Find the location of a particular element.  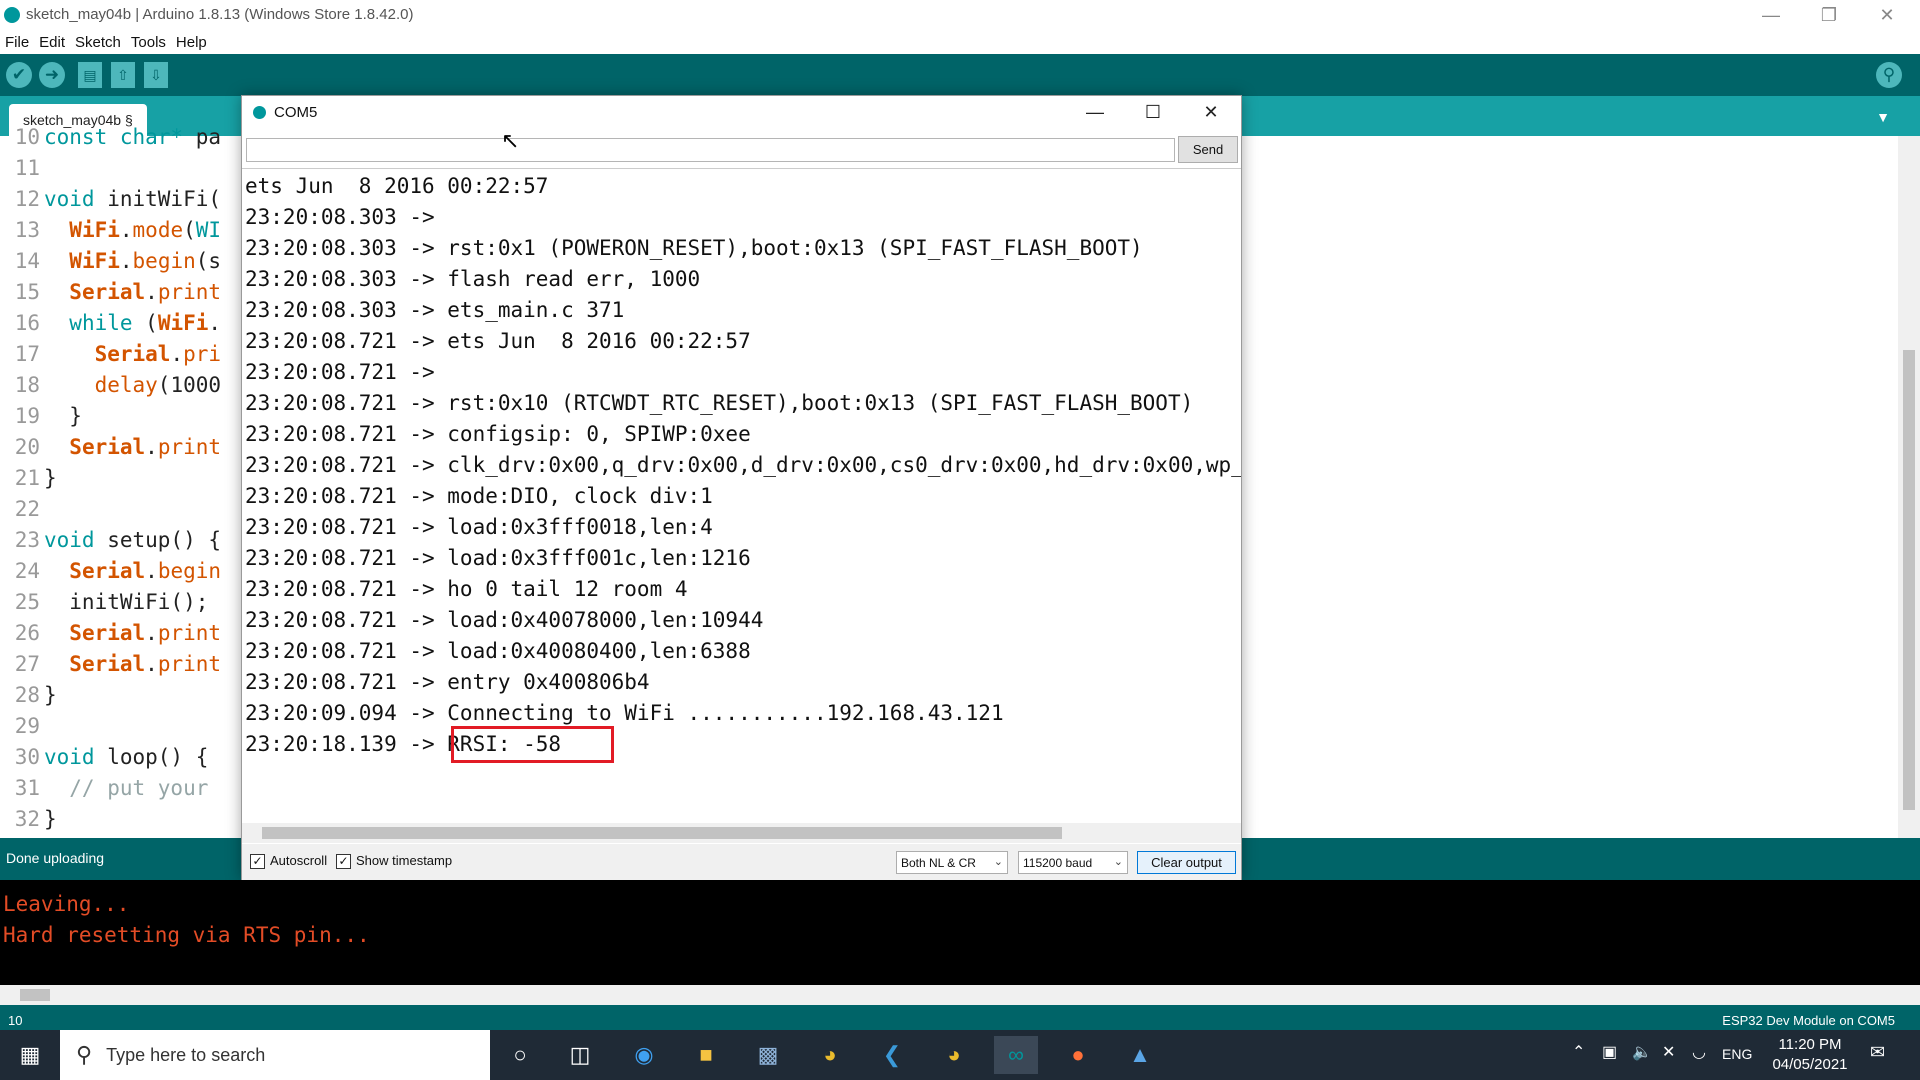

volume-icon: 🔈 is located at coordinates (1642, 1052).